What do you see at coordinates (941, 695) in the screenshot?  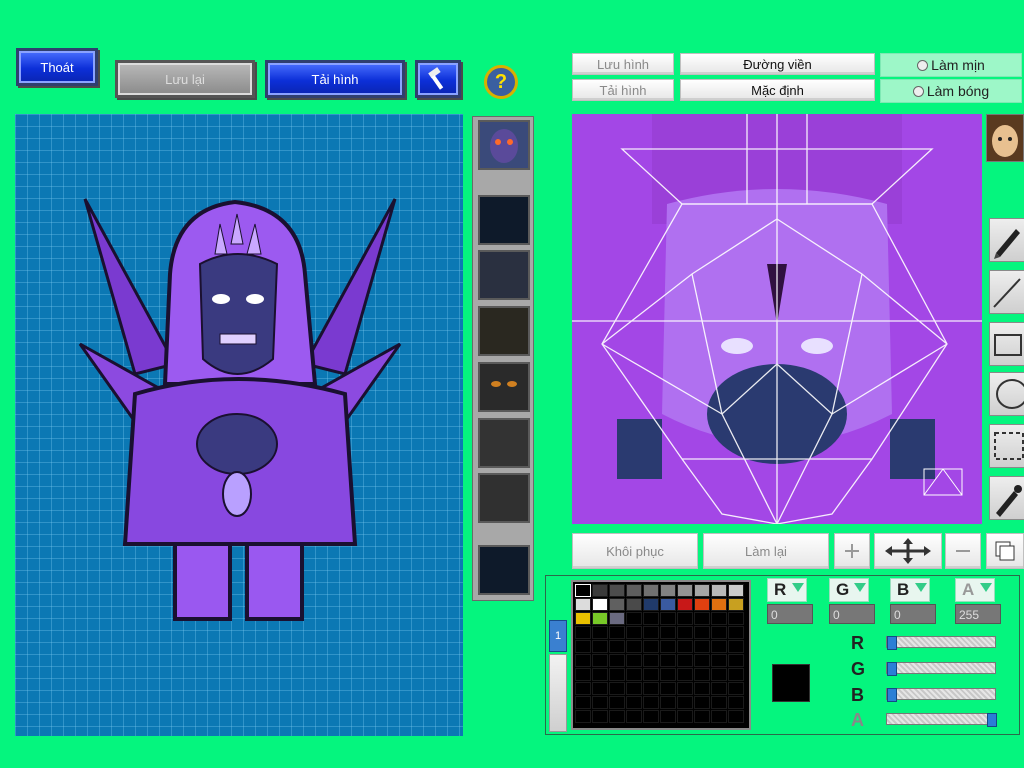 I see `blue-slider` at bounding box center [941, 695].